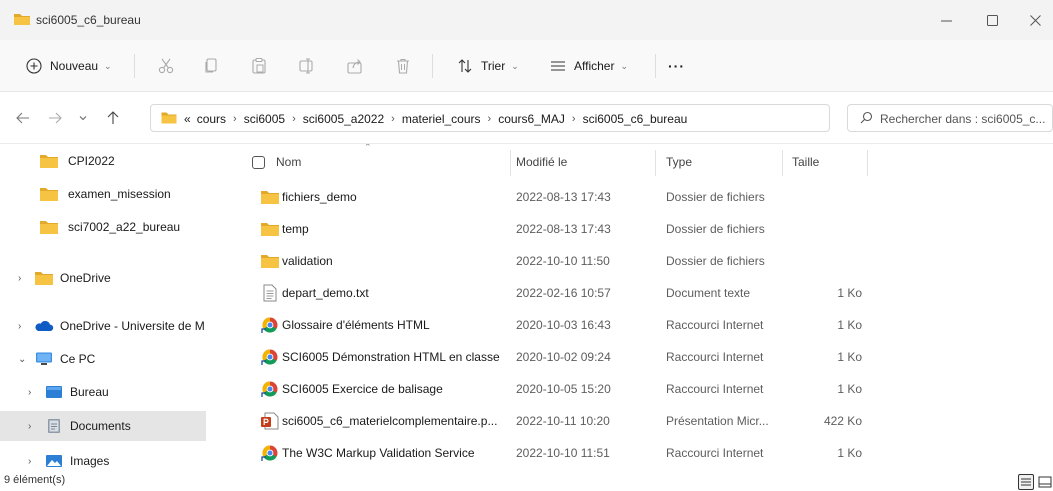 The height and width of the screenshot is (491, 1053). Describe the element at coordinates (69, 66) in the screenshot. I see `new-button: Nouveau ⌄` at that location.